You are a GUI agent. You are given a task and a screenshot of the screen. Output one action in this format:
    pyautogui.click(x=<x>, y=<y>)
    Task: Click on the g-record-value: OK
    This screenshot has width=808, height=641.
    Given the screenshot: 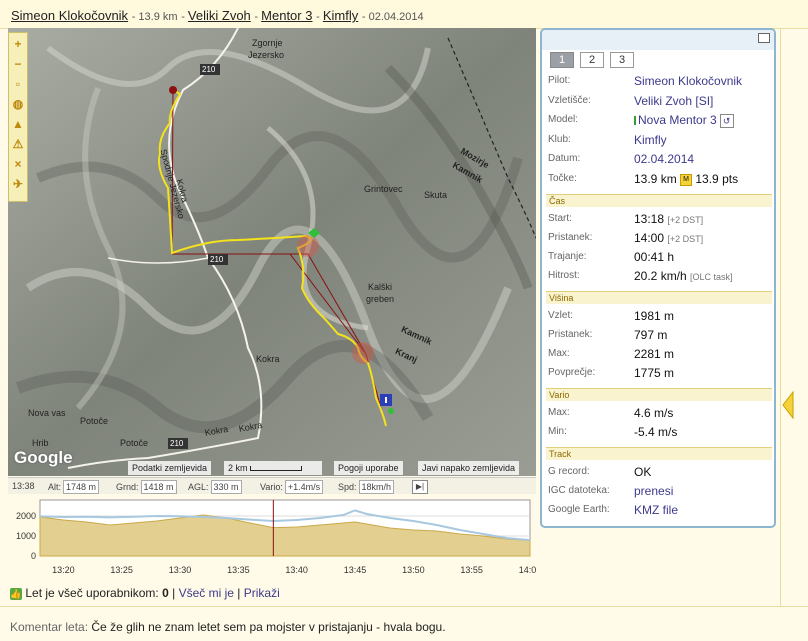 What is the action you would take?
    pyautogui.click(x=643, y=472)
    